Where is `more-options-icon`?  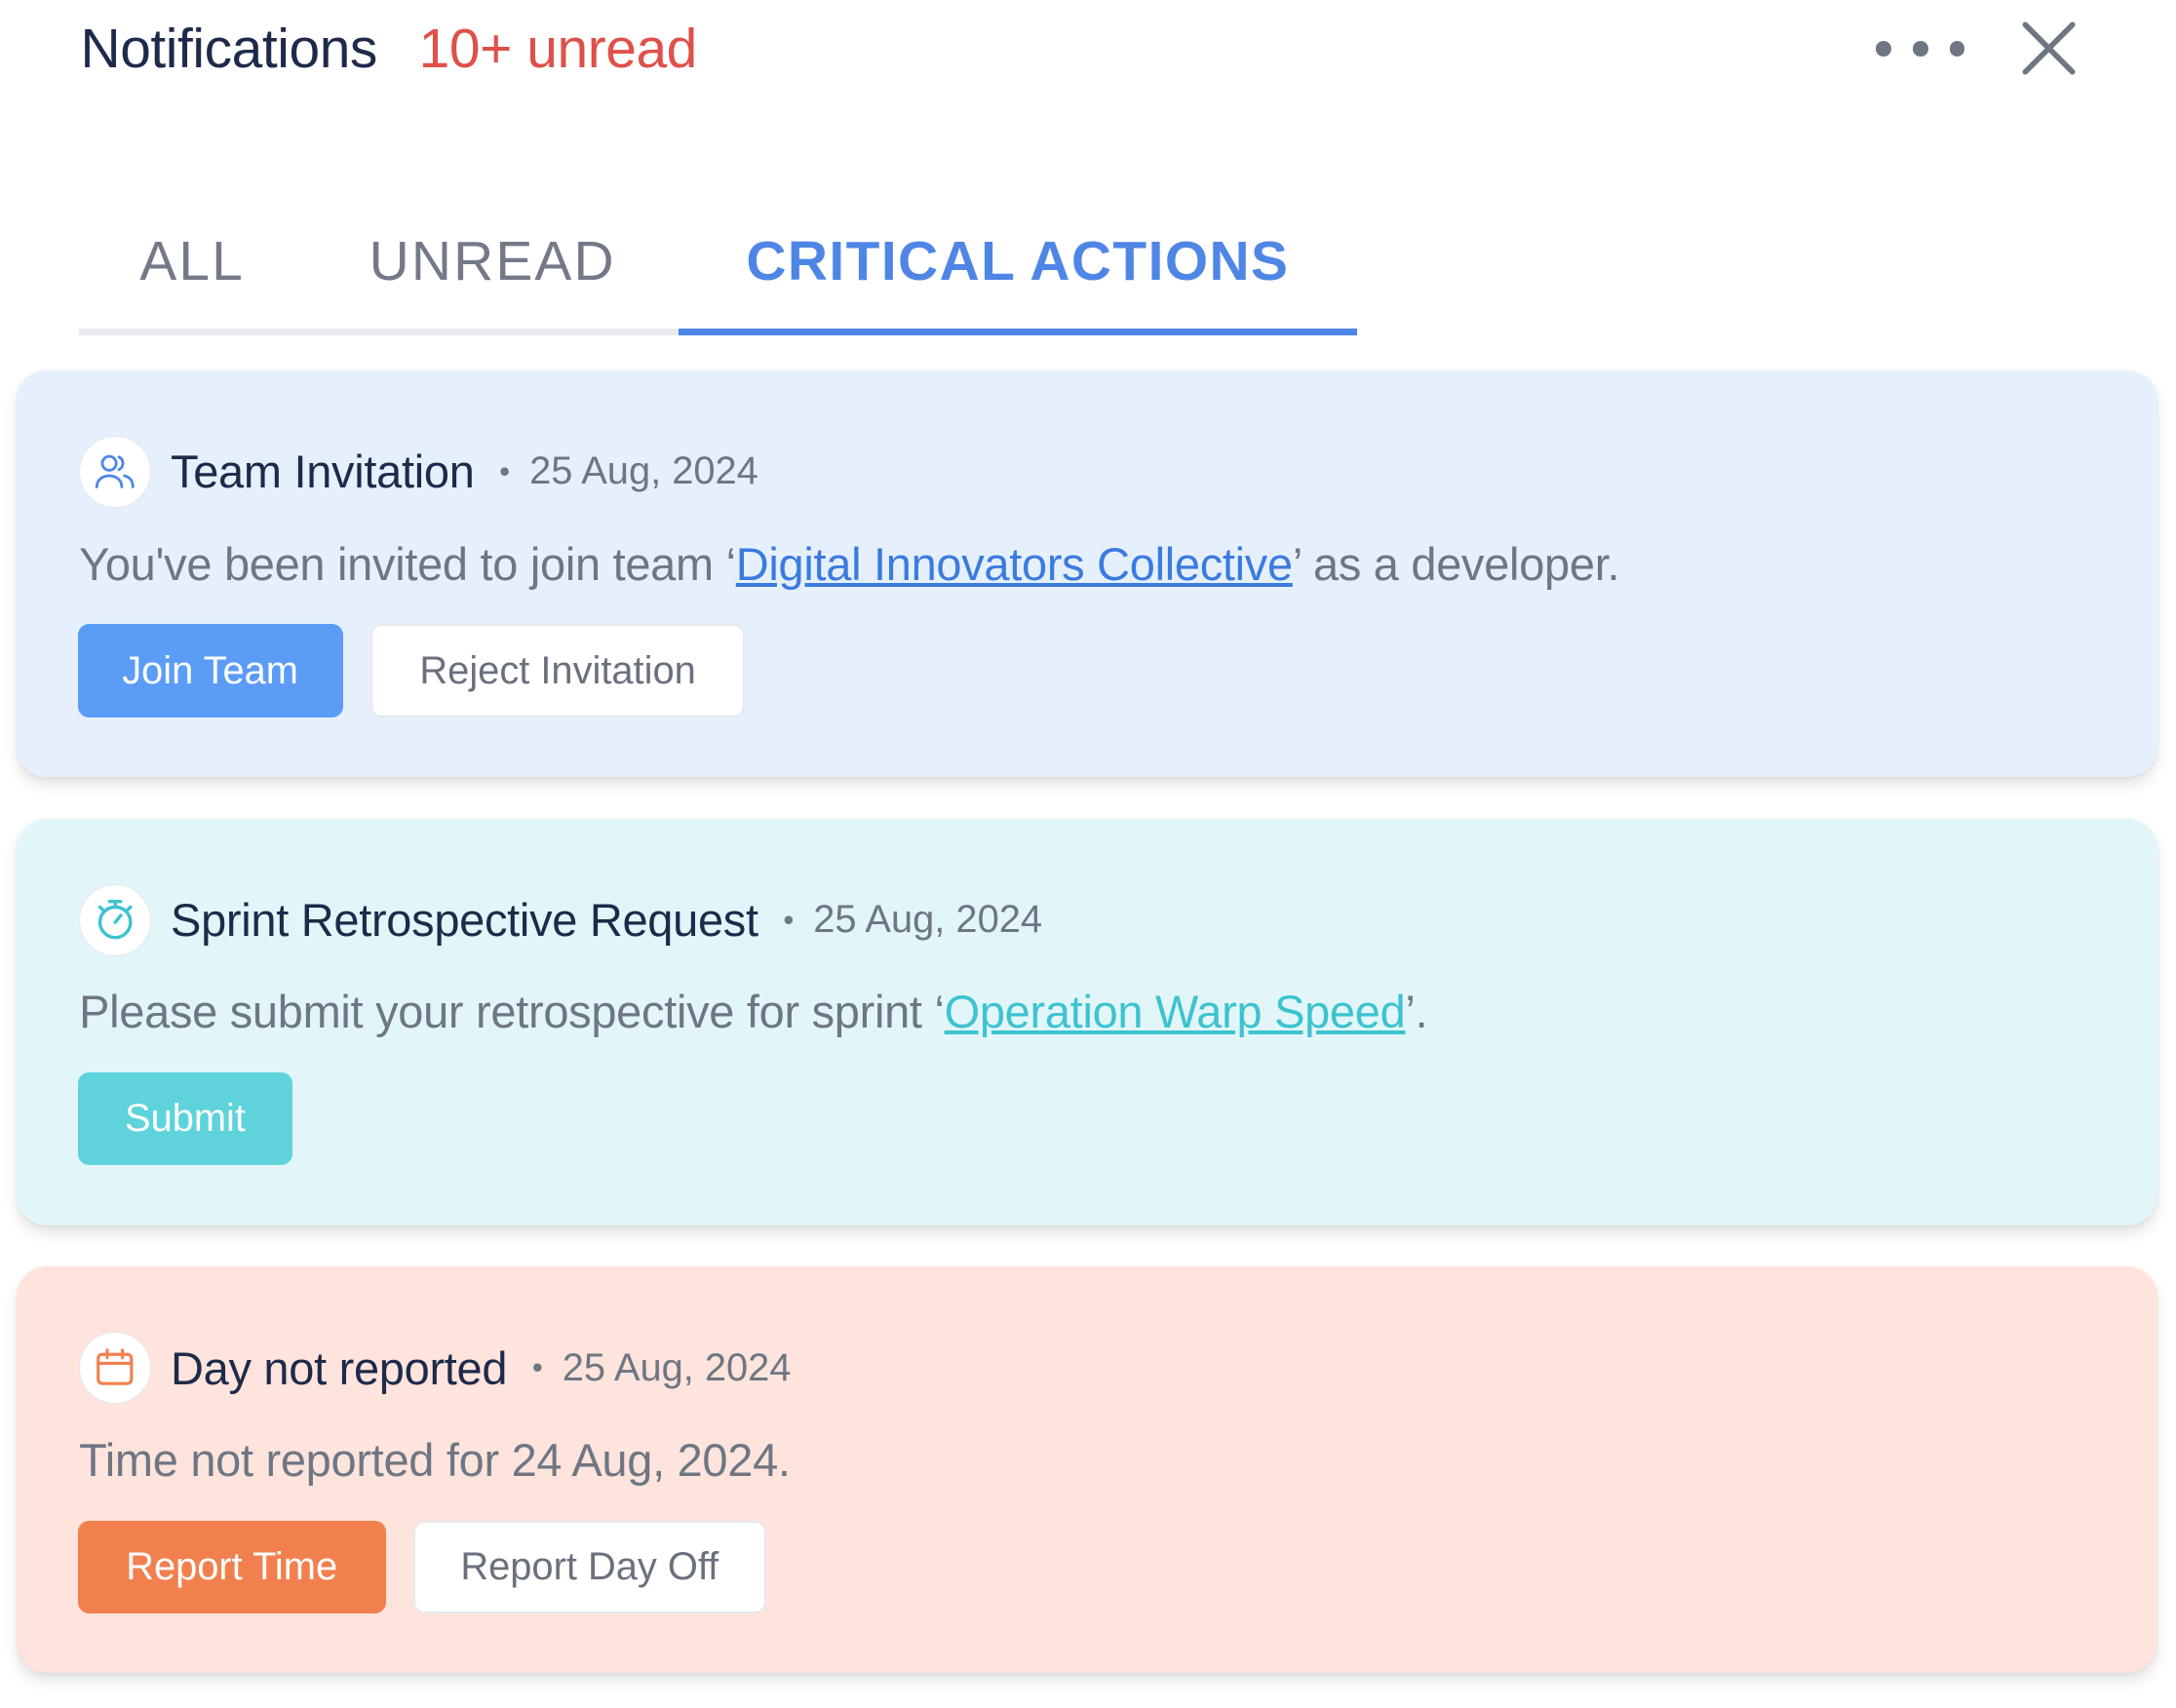
more-options-icon is located at coordinates (1920, 48).